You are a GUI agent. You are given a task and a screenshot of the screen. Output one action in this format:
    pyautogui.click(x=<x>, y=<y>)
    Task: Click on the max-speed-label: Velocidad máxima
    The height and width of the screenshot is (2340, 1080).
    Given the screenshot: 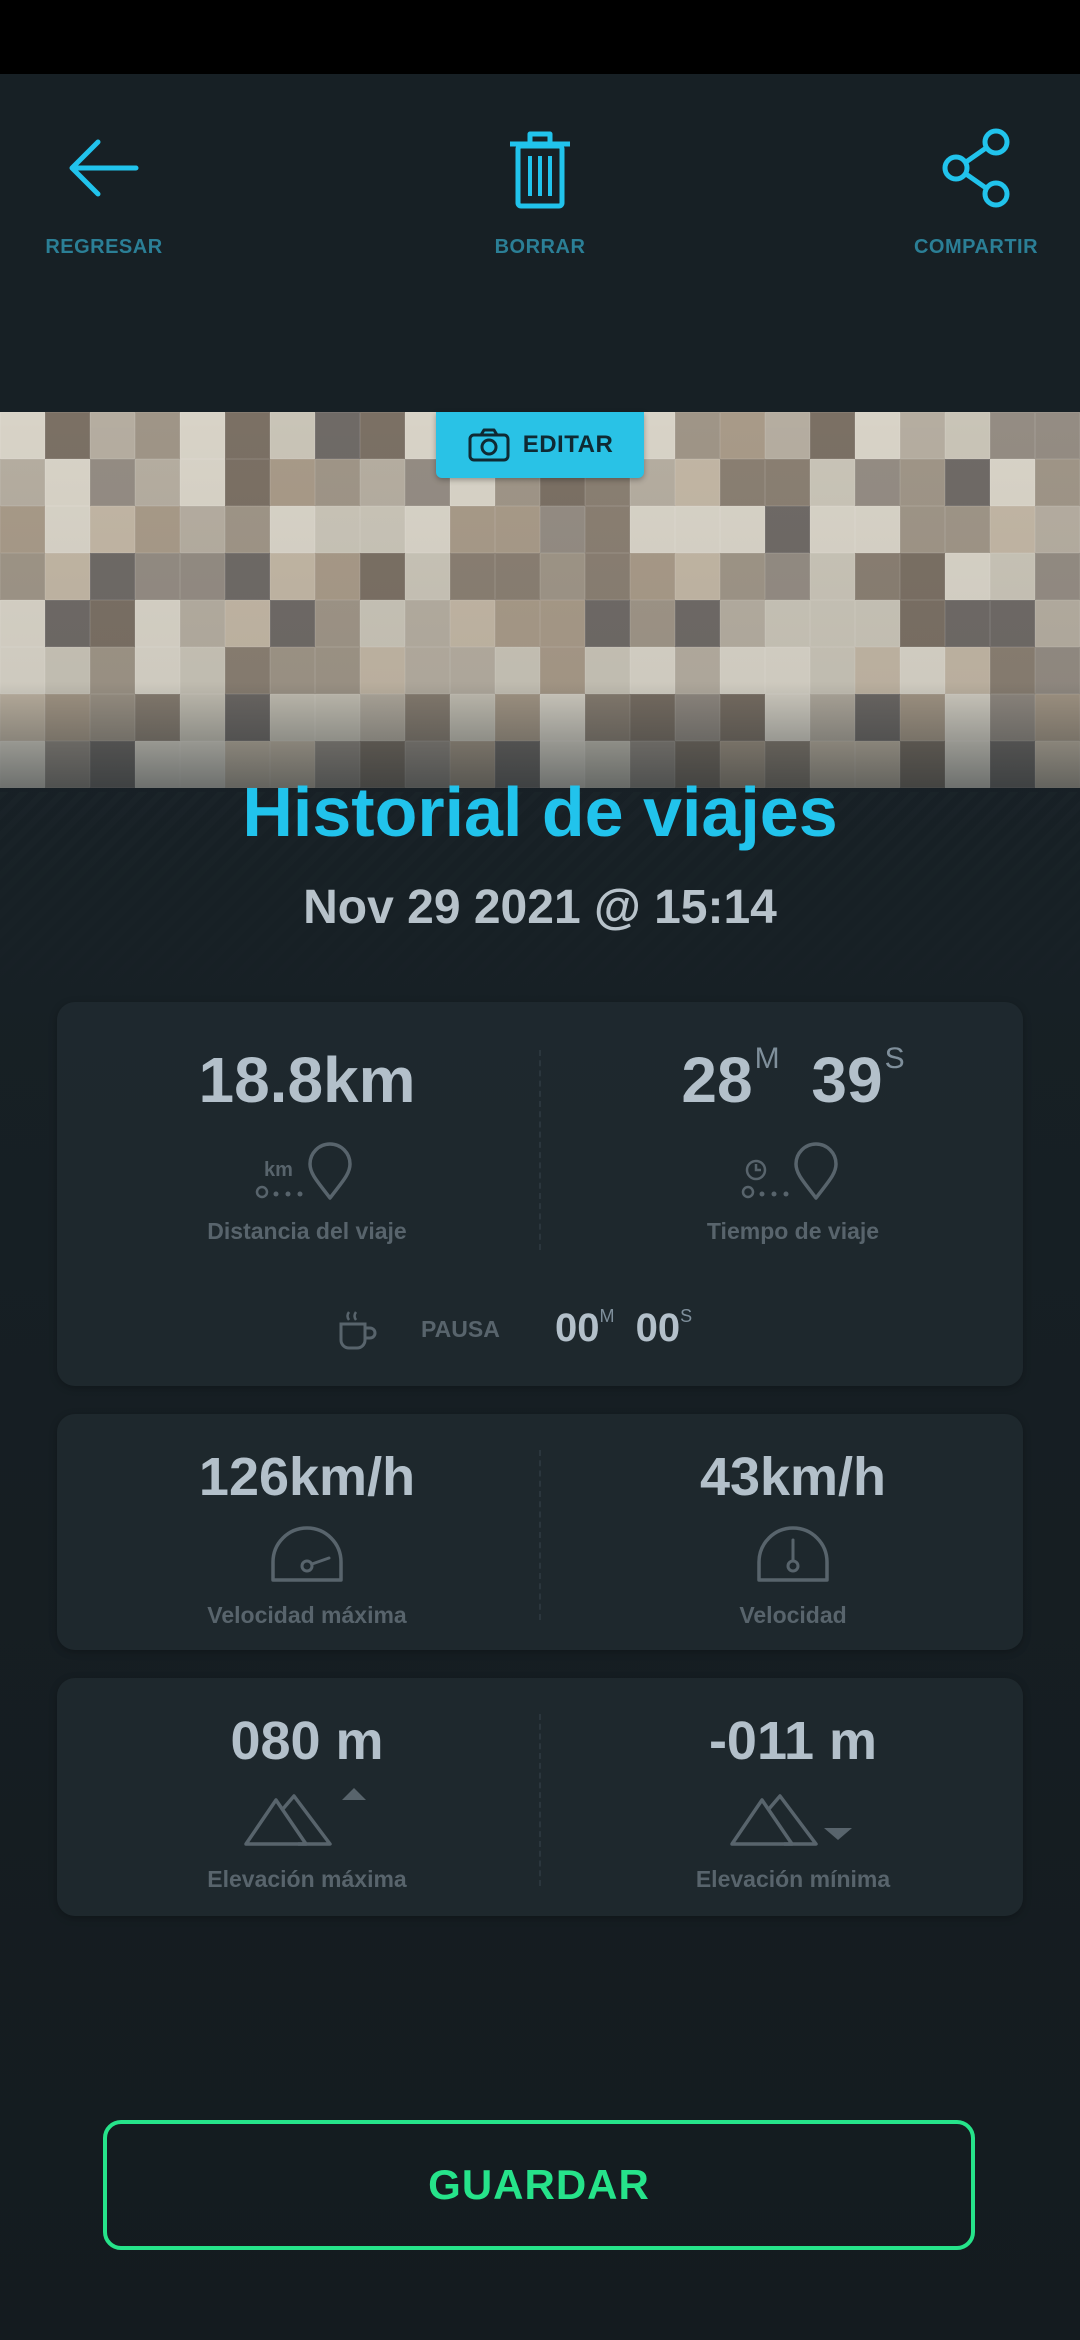 What is the action you would take?
    pyautogui.click(x=307, y=1615)
    